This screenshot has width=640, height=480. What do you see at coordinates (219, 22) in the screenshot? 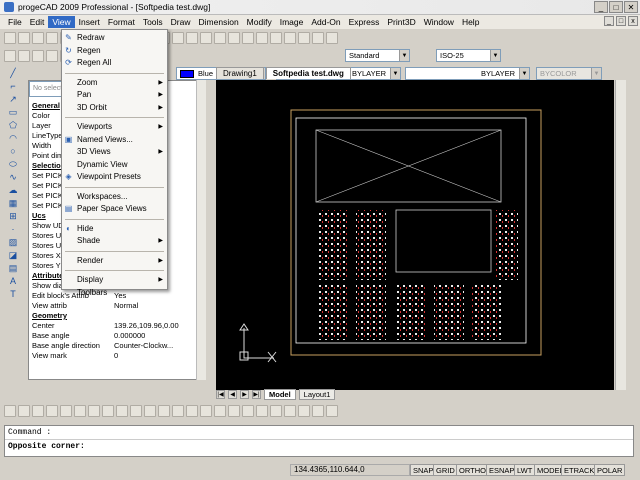
I see `menu-dimension: Dimension` at bounding box center [219, 22].